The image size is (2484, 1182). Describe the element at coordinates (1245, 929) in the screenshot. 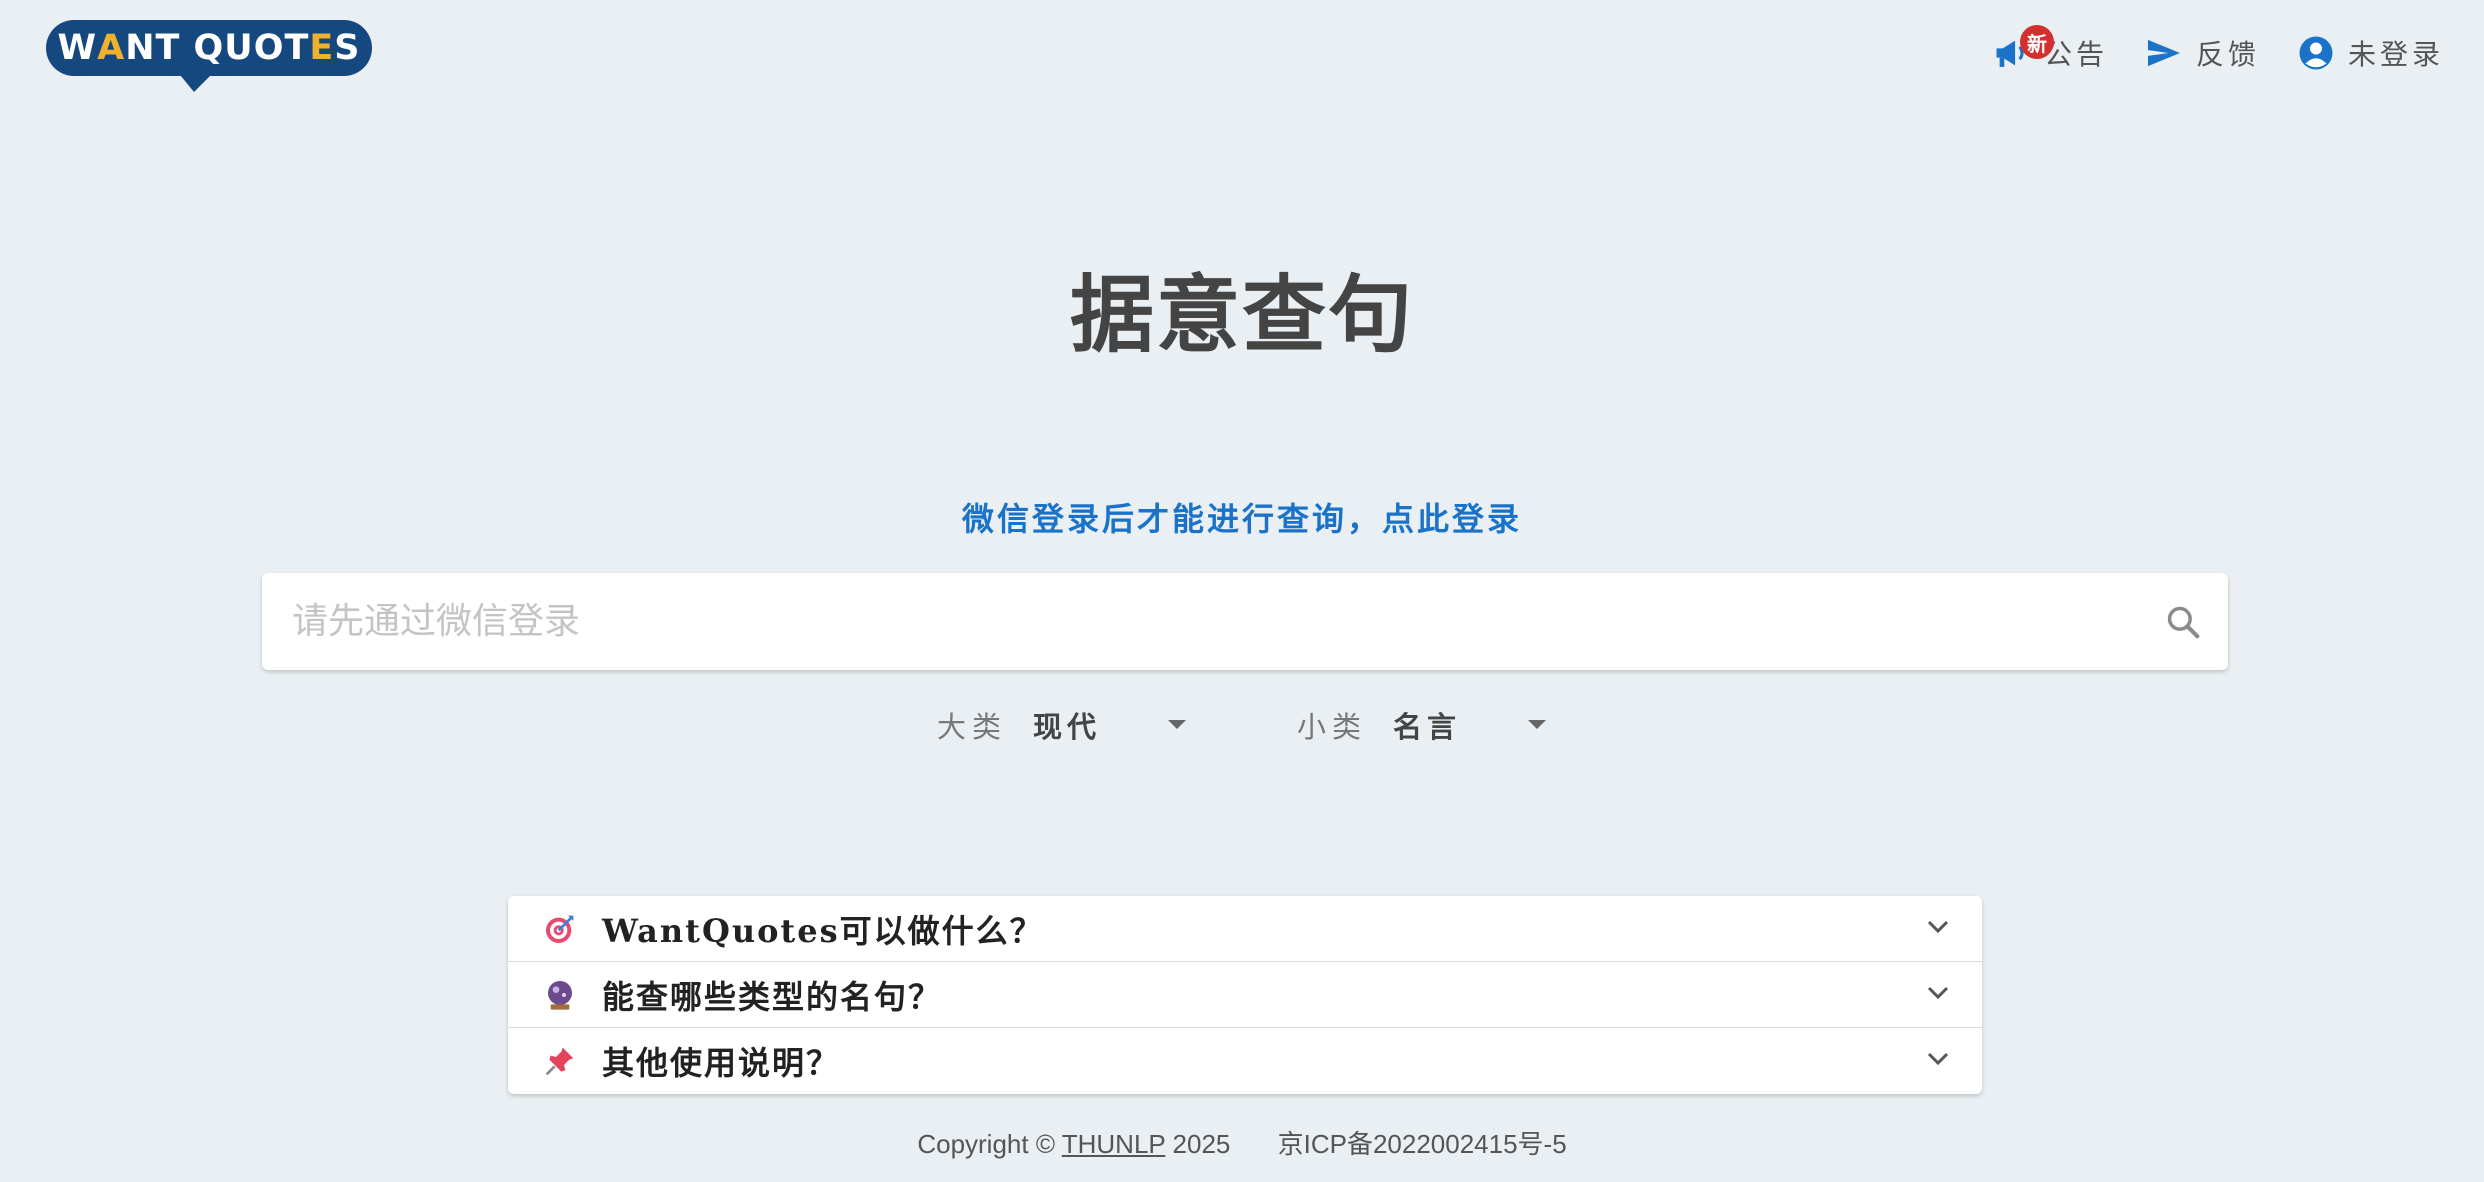

I see `faq-item-what-can-do: WantQuotes可以做什么？` at that location.